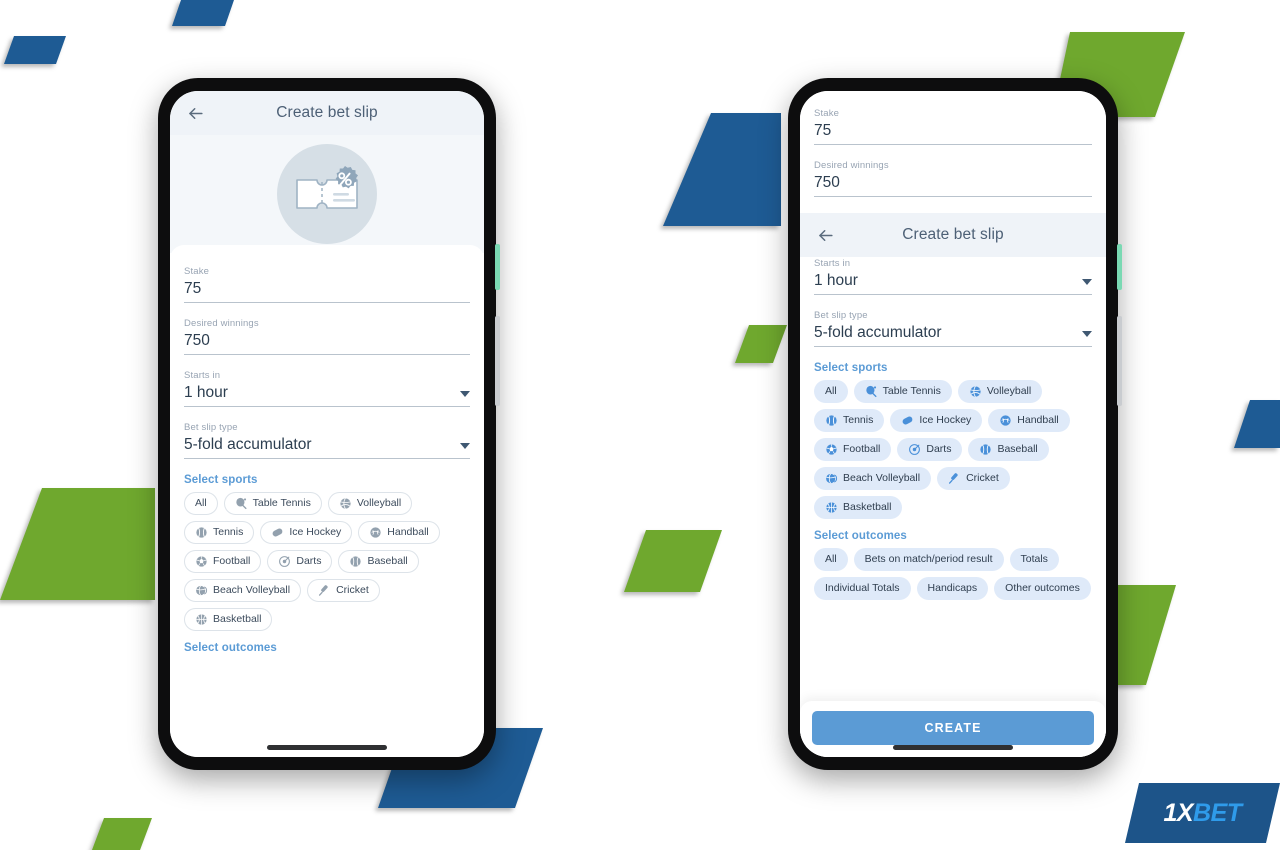  I want to click on chip-label: Other outcomes, so click(1042, 588).